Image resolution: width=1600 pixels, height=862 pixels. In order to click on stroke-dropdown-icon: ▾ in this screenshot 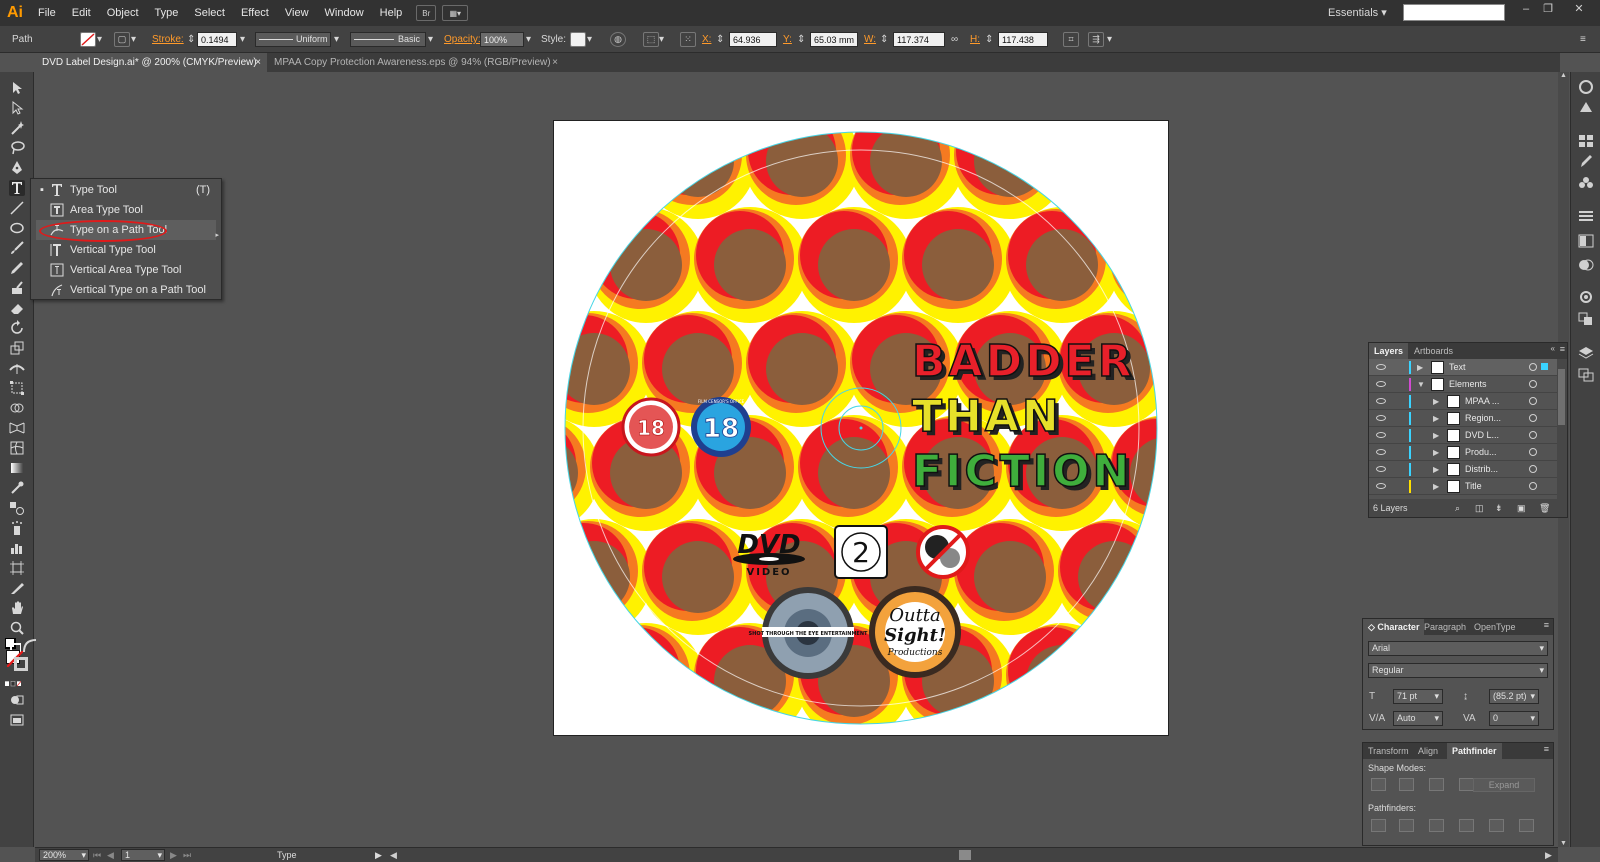, I will do `click(133, 39)`.